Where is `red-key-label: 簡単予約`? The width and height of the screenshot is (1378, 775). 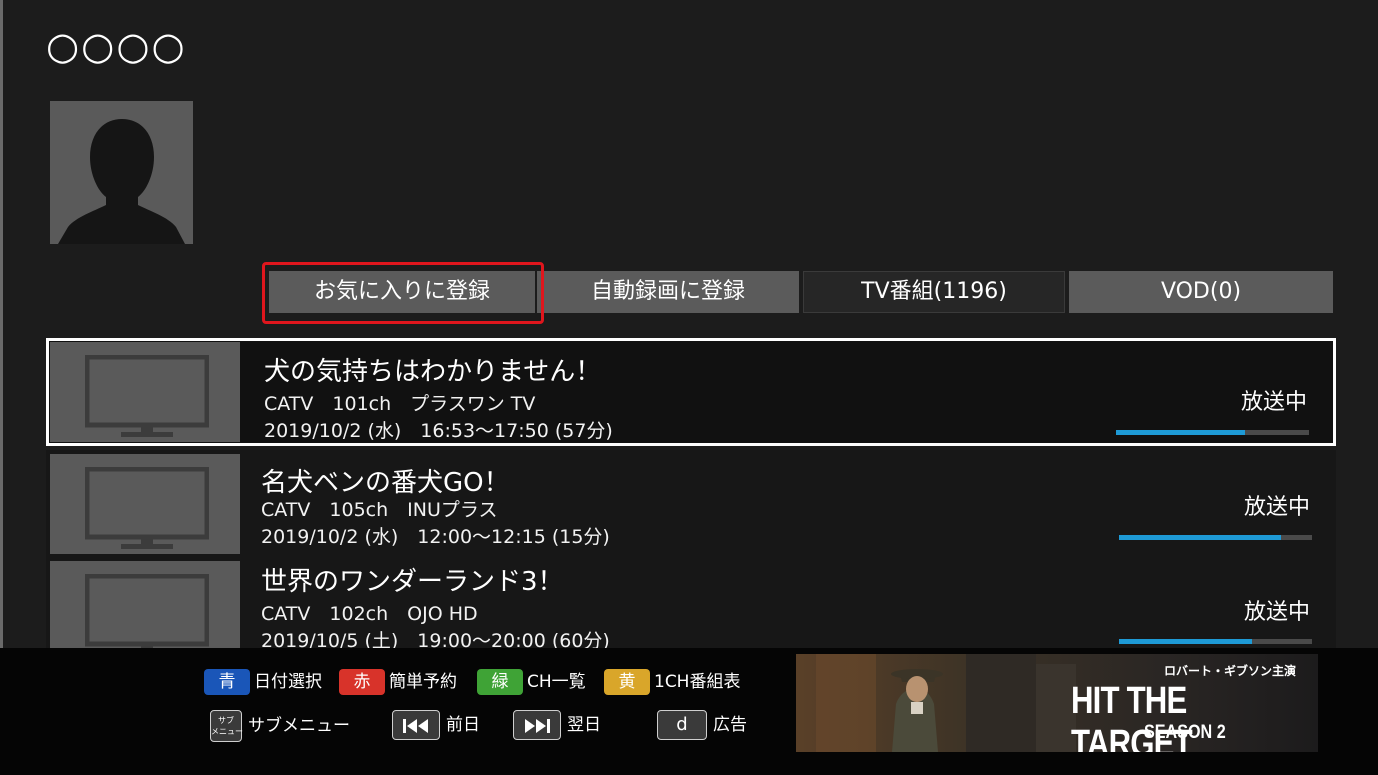 red-key-label: 簡単予約 is located at coordinates (423, 682).